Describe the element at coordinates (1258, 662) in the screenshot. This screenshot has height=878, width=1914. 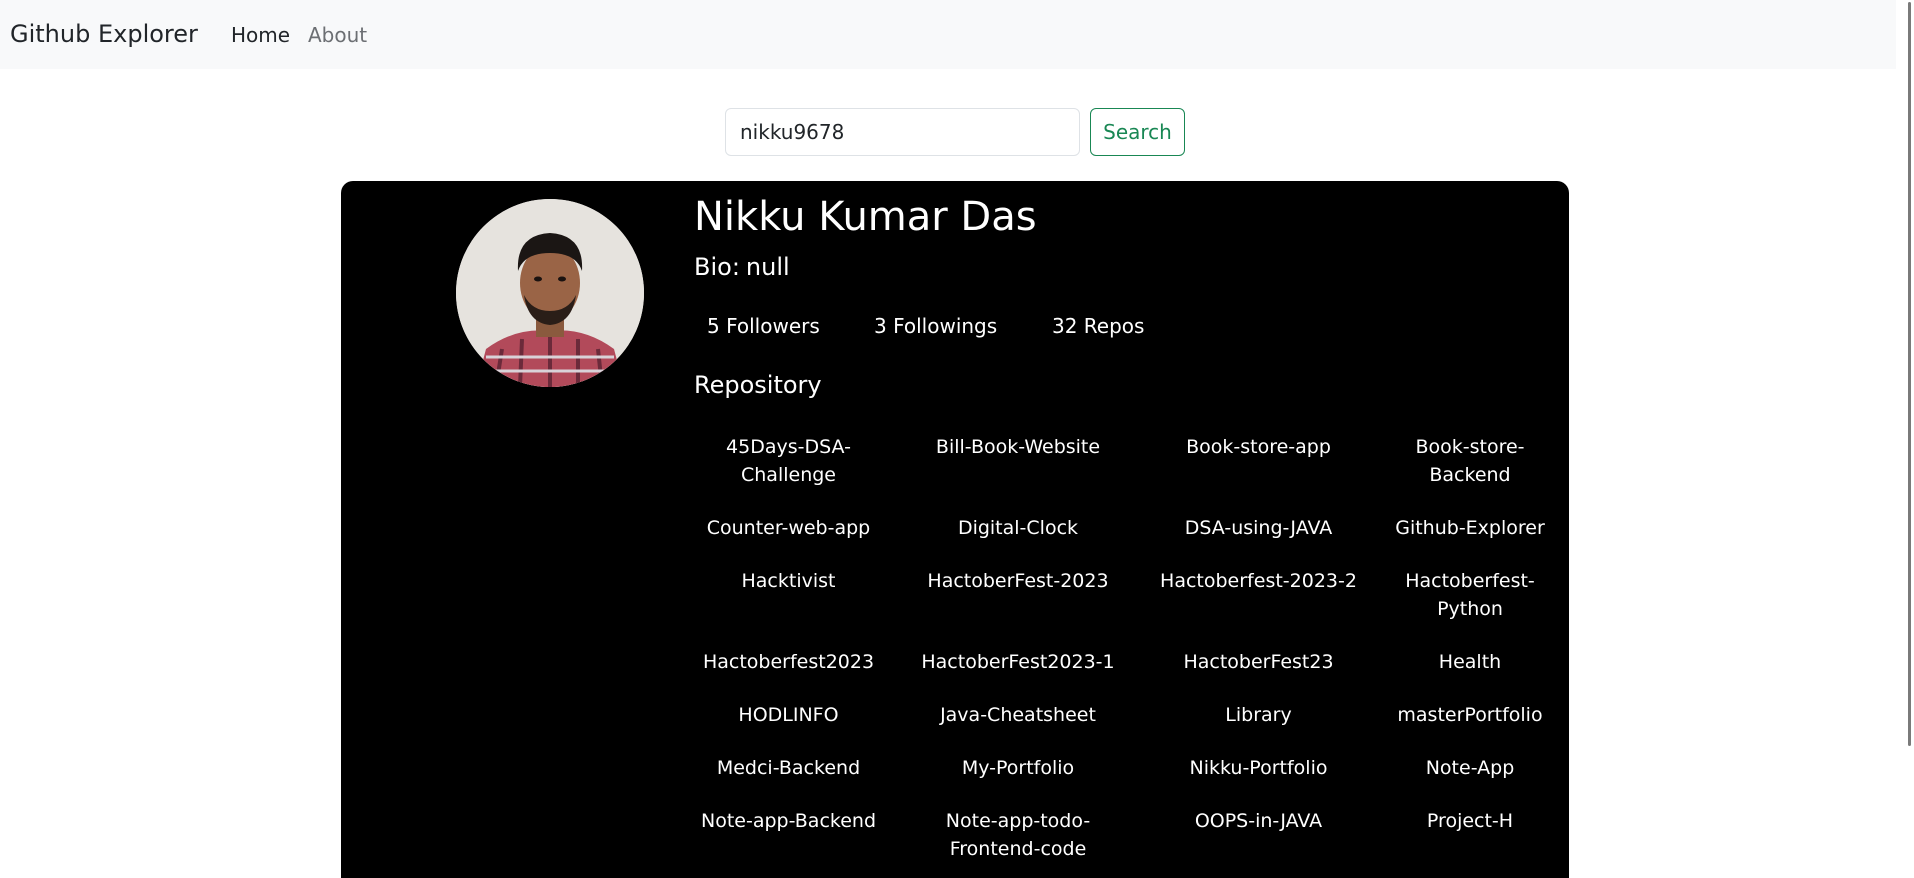
I see `repo-link: HactoberFest23` at that location.